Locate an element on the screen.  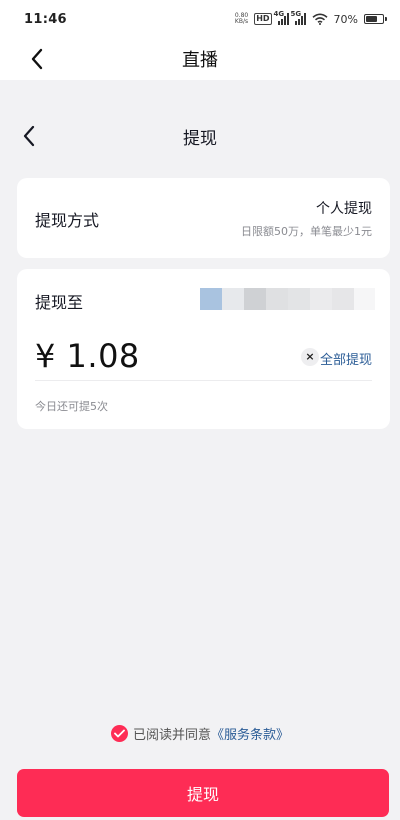
amount-input: ¥ 1.08 is located at coordinates (87, 356).